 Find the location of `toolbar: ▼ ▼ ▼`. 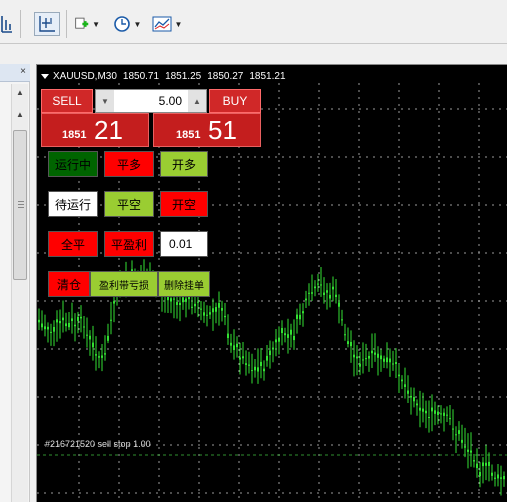

toolbar: ▼ ▼ ▼ is located at coordinates (253, 22).